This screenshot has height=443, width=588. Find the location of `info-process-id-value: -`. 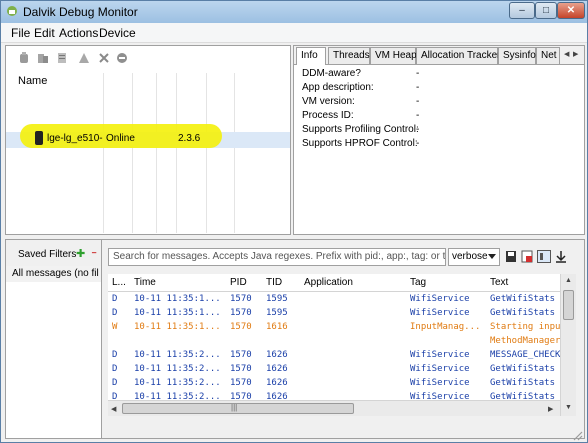

info-process-id-value: - is located at coordinates (418, 115).